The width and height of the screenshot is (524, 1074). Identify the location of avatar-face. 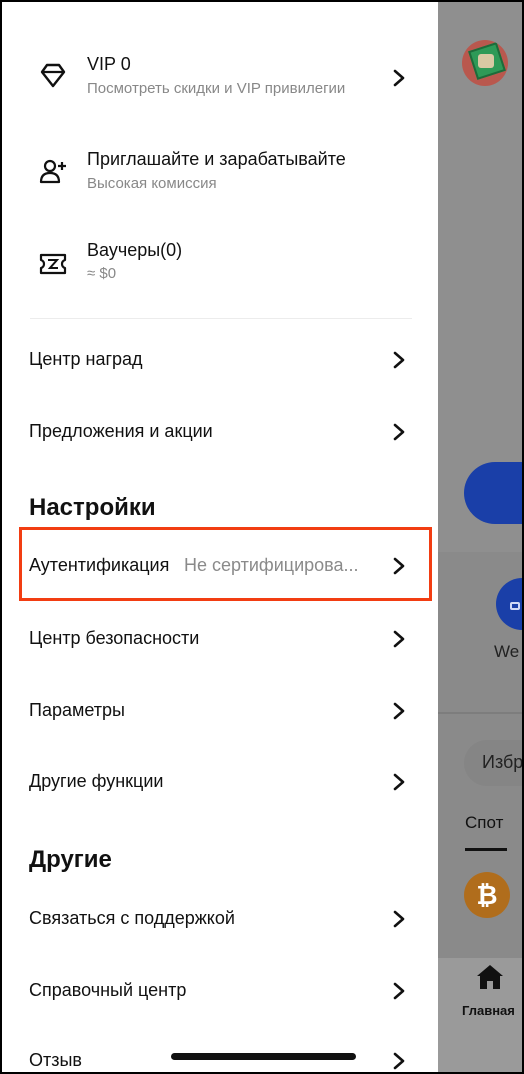
(486, 61).